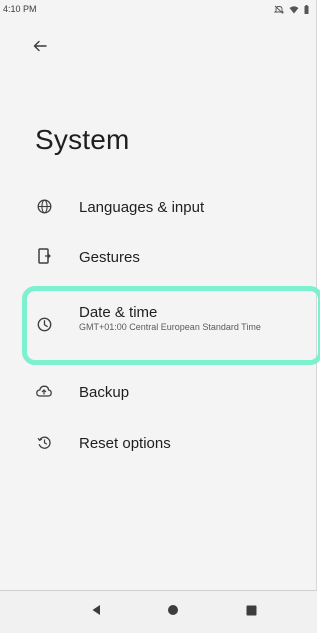 The height and width of the screenshot is (633, 320). I want to click on silent-icon, so click(279, 9).